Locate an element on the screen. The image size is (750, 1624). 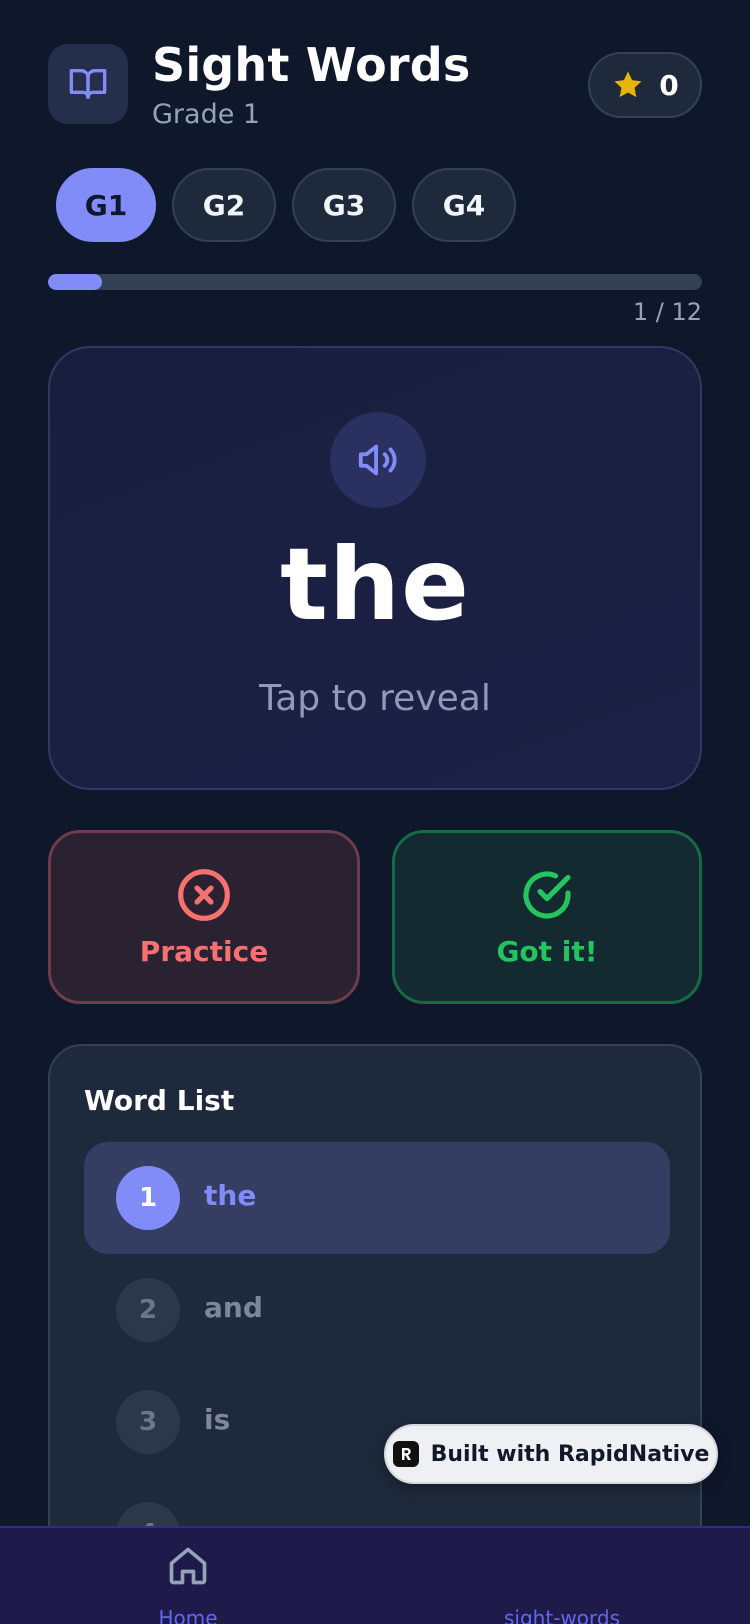
sight-word: the is located at coordinates (375, 584).